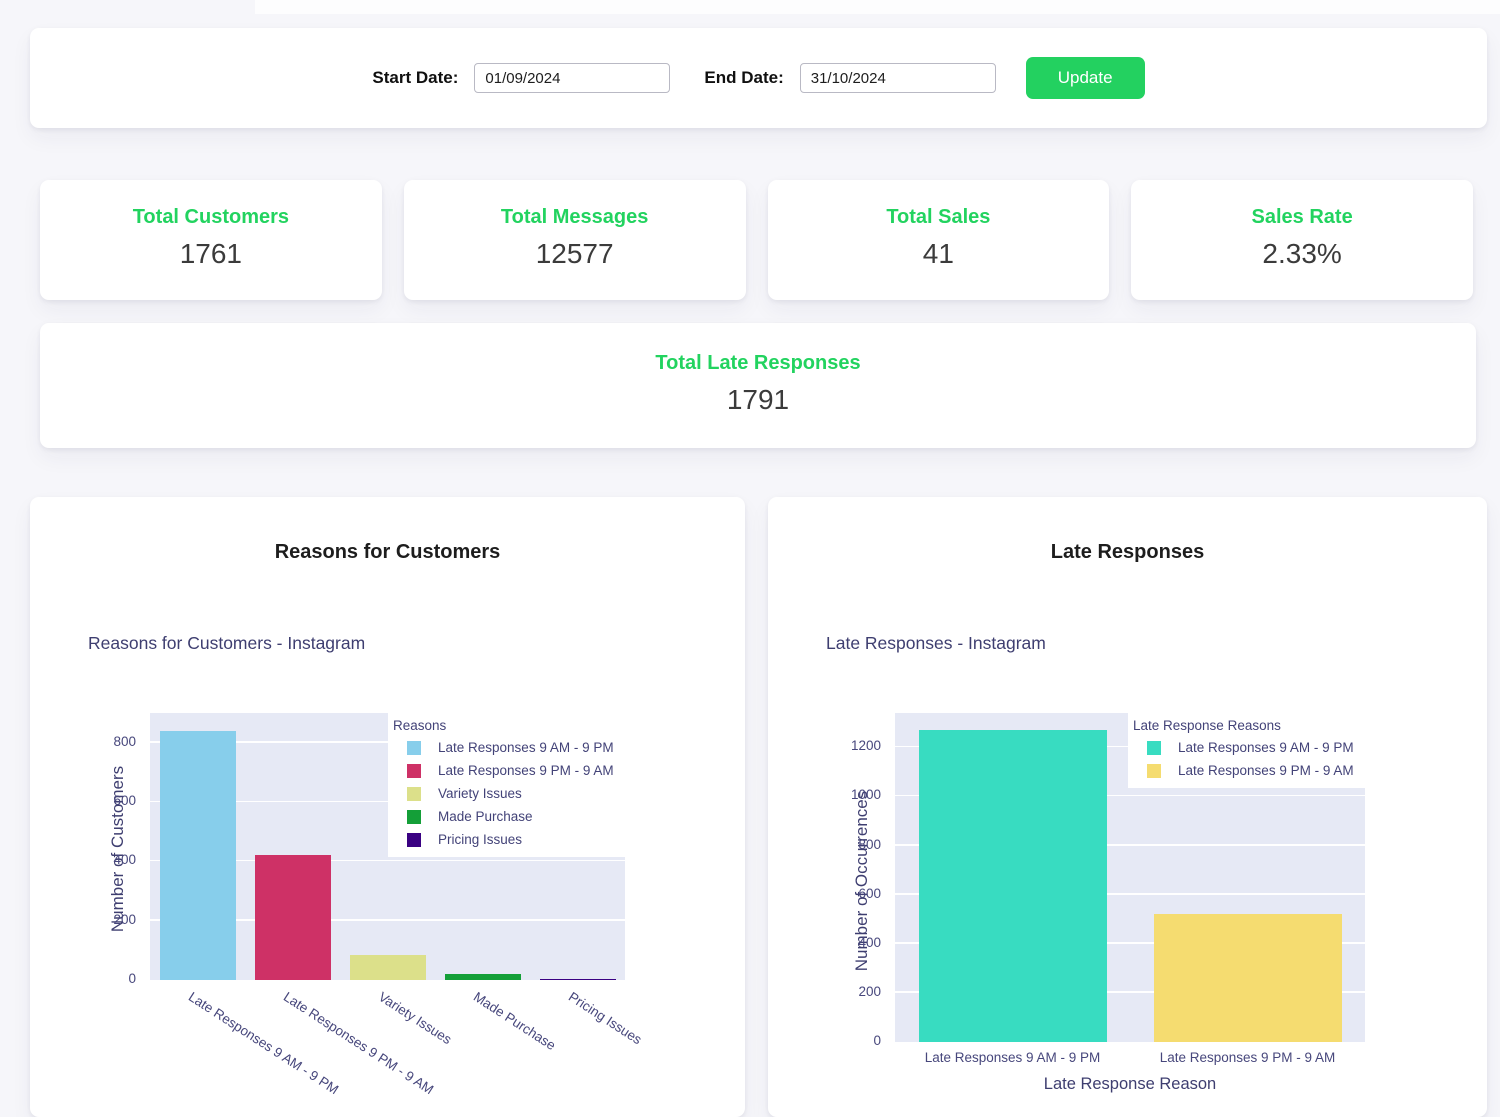 This screenshot has width=1500, height=1117. Describe the element at coordinates (936, 643) in the screenshot. I see `chart-title: Late Responses - Instagram` at that location.